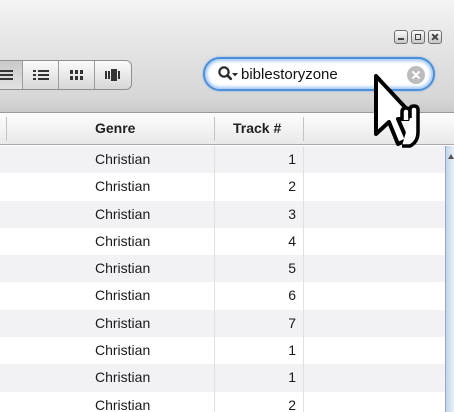  Describe the element at coordinates (315, 74) in the screenshot. I see `search-input` at that location.